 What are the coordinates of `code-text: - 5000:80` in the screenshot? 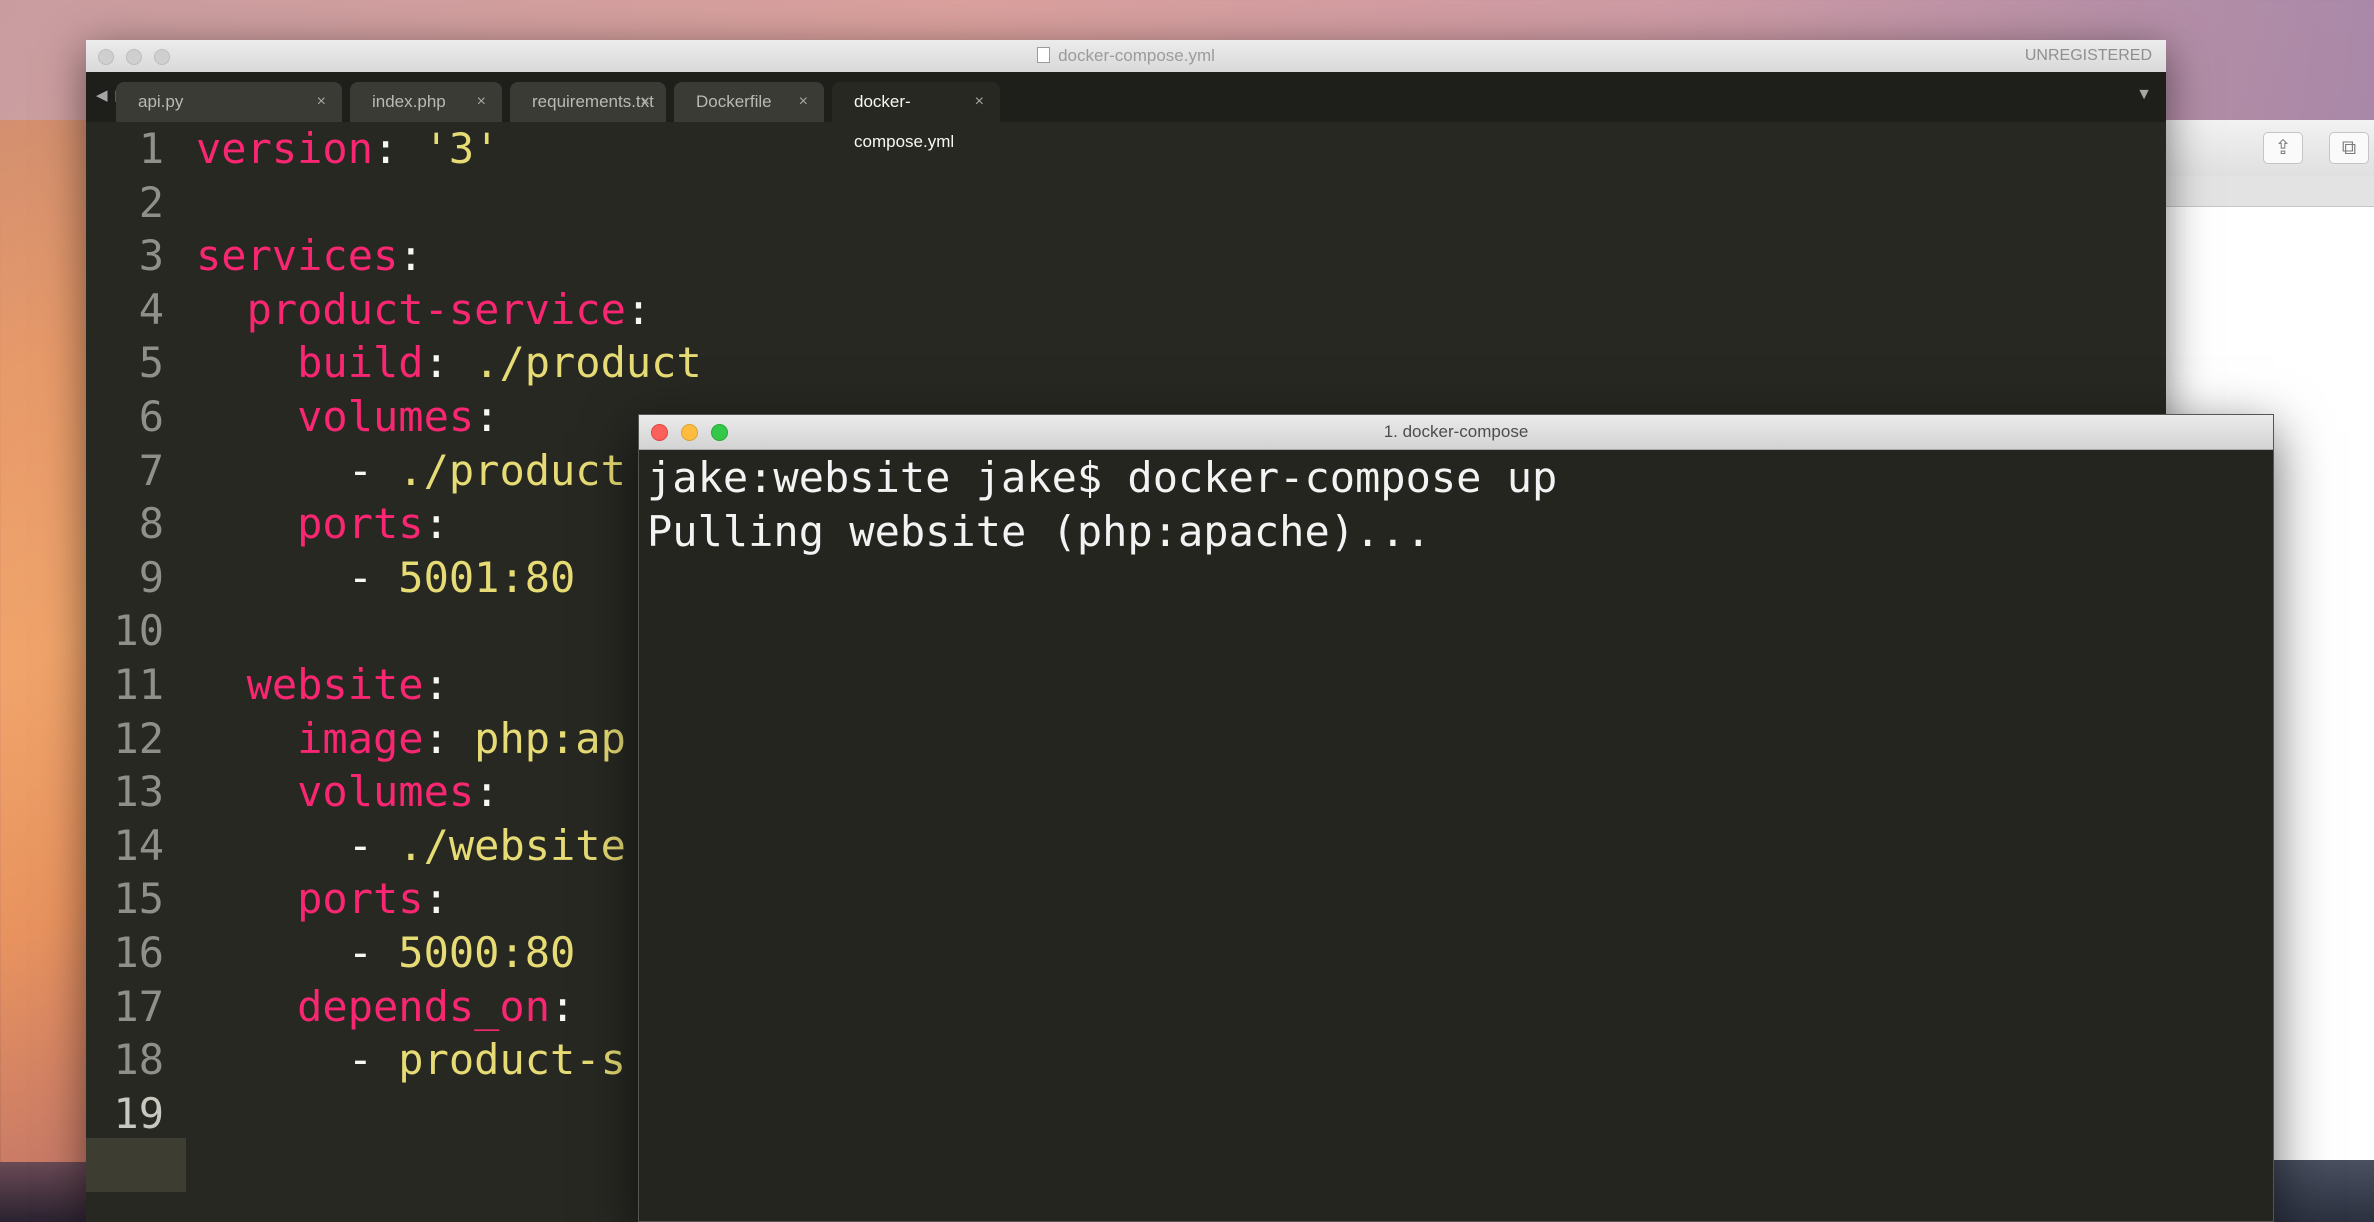 It's located at (386, 953).